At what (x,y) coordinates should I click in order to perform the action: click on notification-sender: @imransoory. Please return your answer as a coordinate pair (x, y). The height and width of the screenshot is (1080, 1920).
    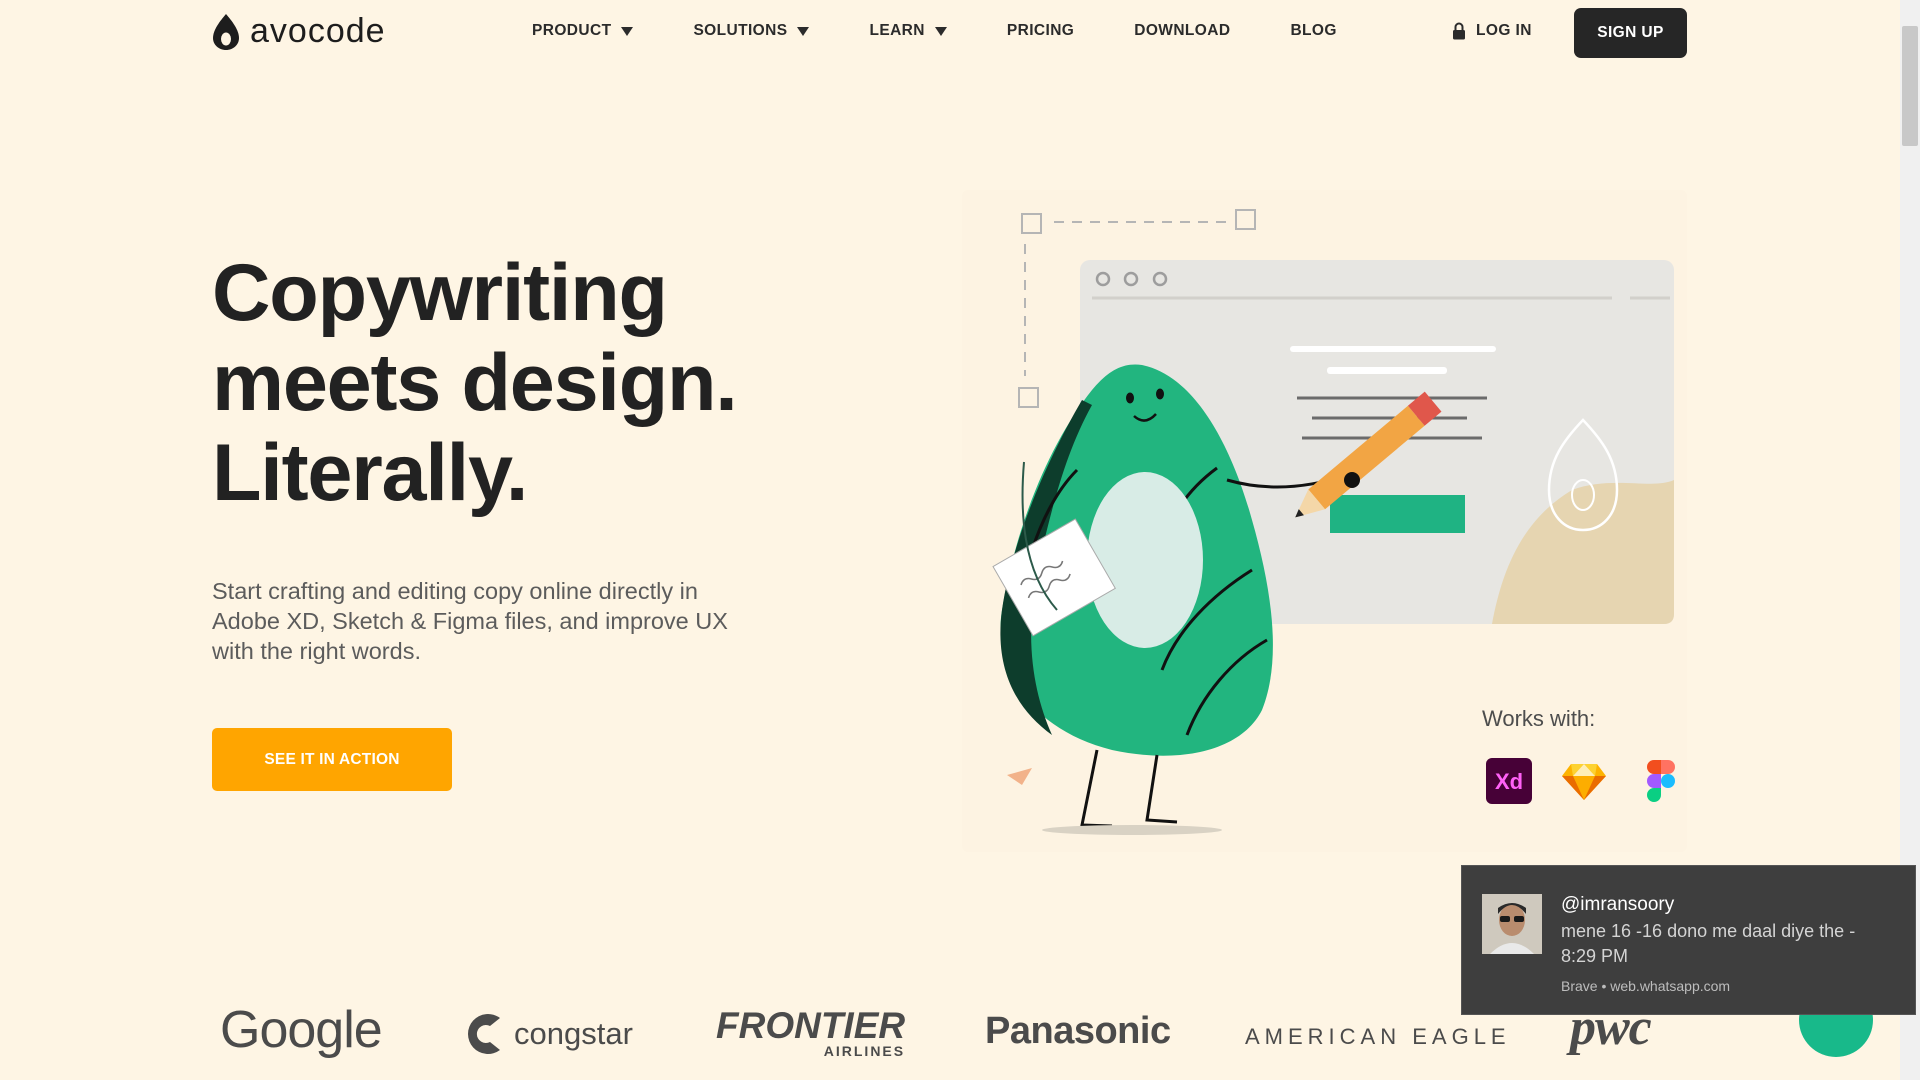
    Looking at the image, I should click on (1618, 904).